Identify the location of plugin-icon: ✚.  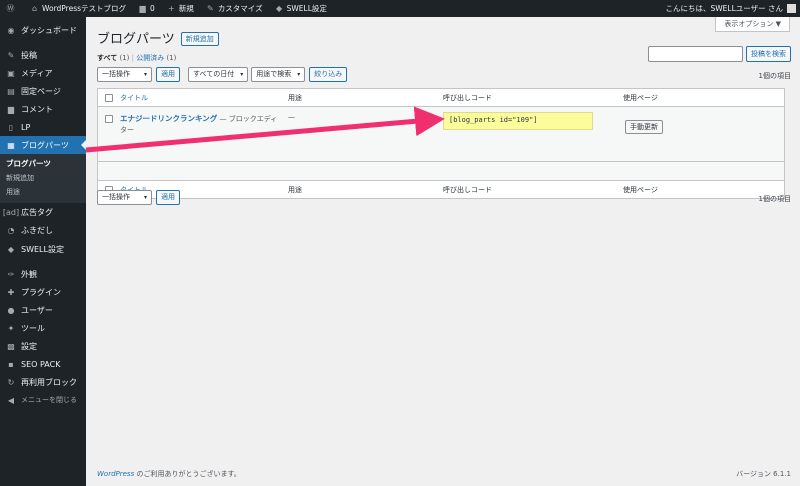
(11, 292).